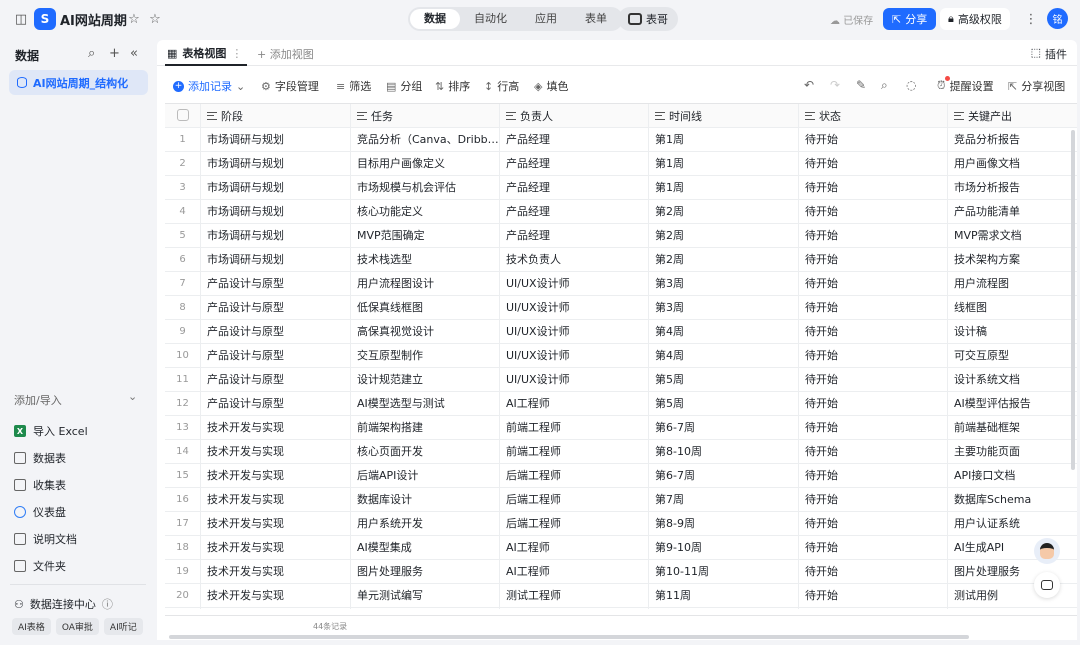 The image size is (1080, 645). I want to click on timeline-cell: 第12周, so click(724, 608).